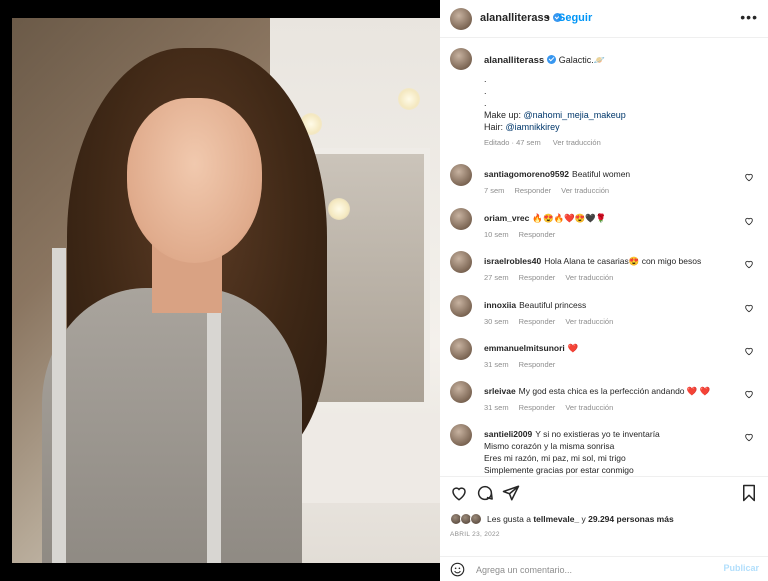 The image size is (768, 581). Describe the element at coordinates (500, 305) in the screenshot. I see `comment-username: innoxiia` at that location.